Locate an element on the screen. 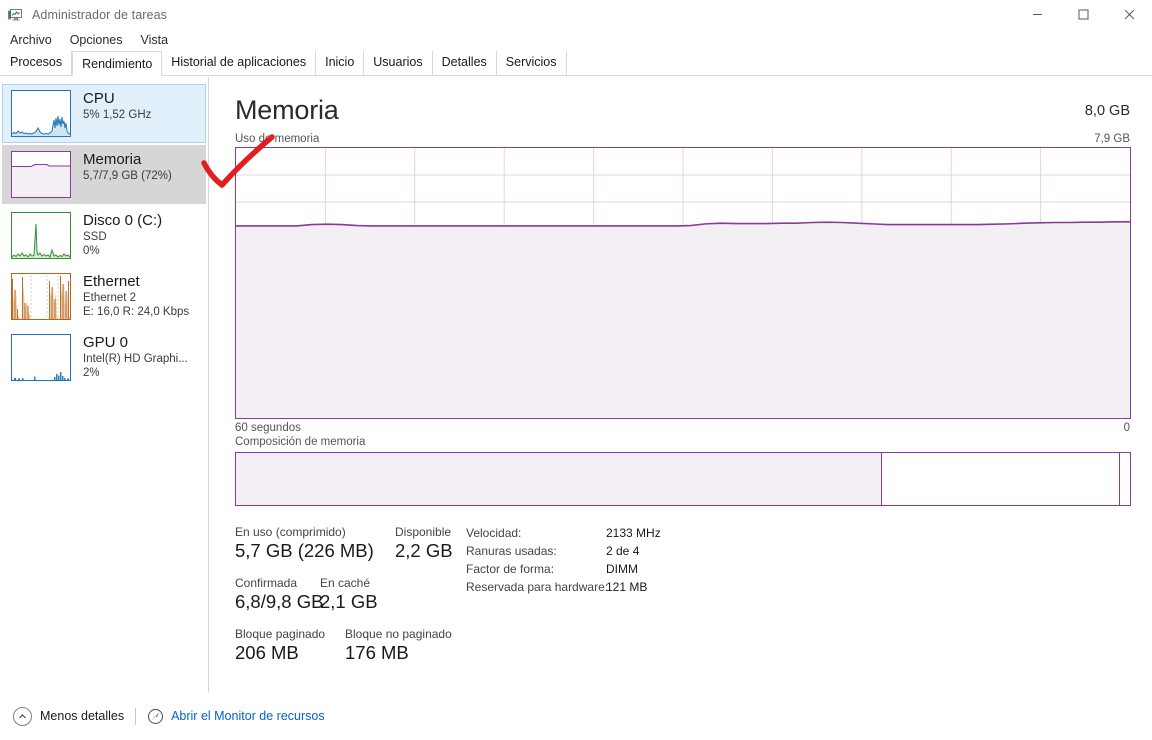 The height and width of the screenshot is (740, 1152). tab-detalles: Detalles is located at coordinates (464, 63).